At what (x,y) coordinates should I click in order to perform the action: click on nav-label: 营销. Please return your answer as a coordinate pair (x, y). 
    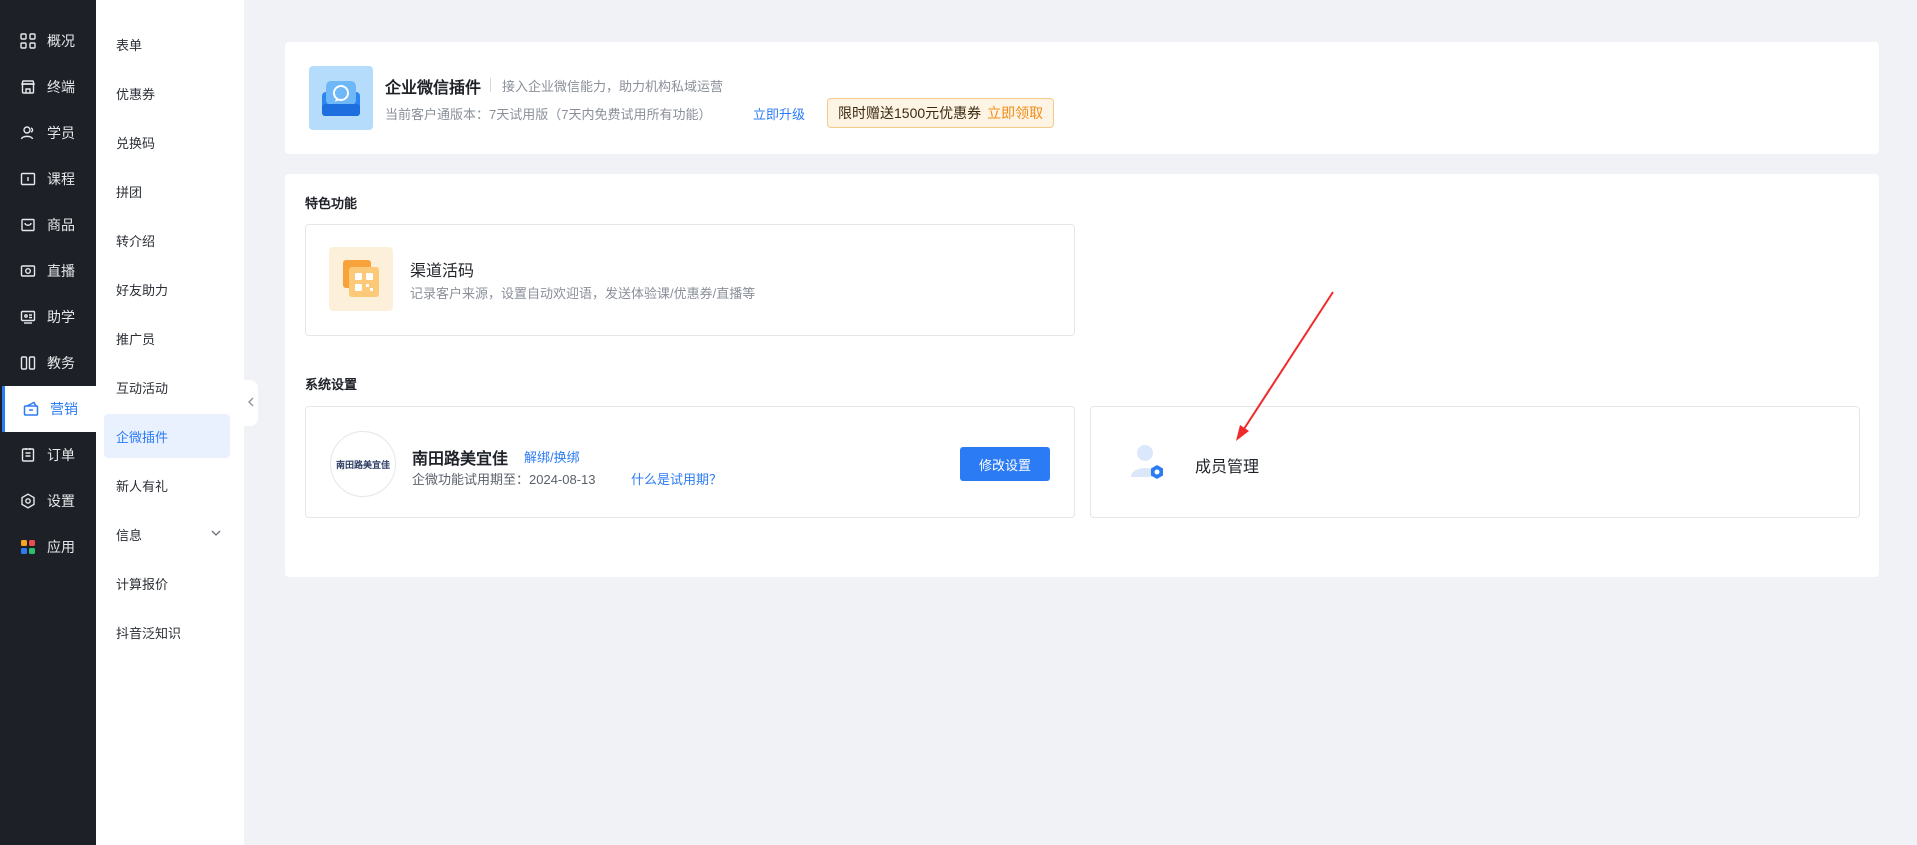
    Looking at the image, I should click on (64, 409).